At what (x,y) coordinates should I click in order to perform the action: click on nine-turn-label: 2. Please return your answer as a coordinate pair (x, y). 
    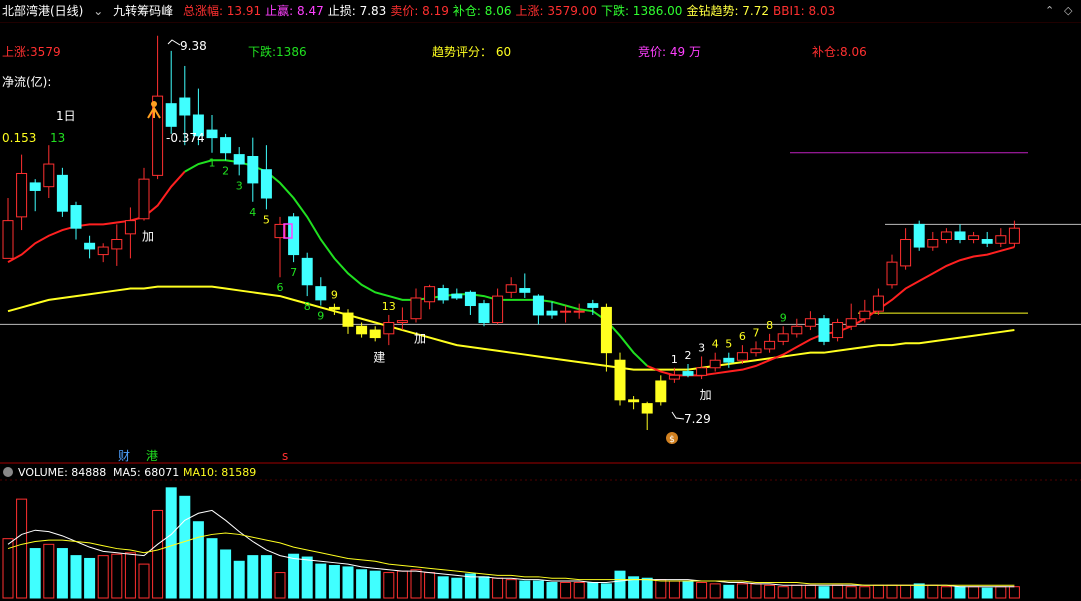
    Looking at the image, I should click on (225, 170).